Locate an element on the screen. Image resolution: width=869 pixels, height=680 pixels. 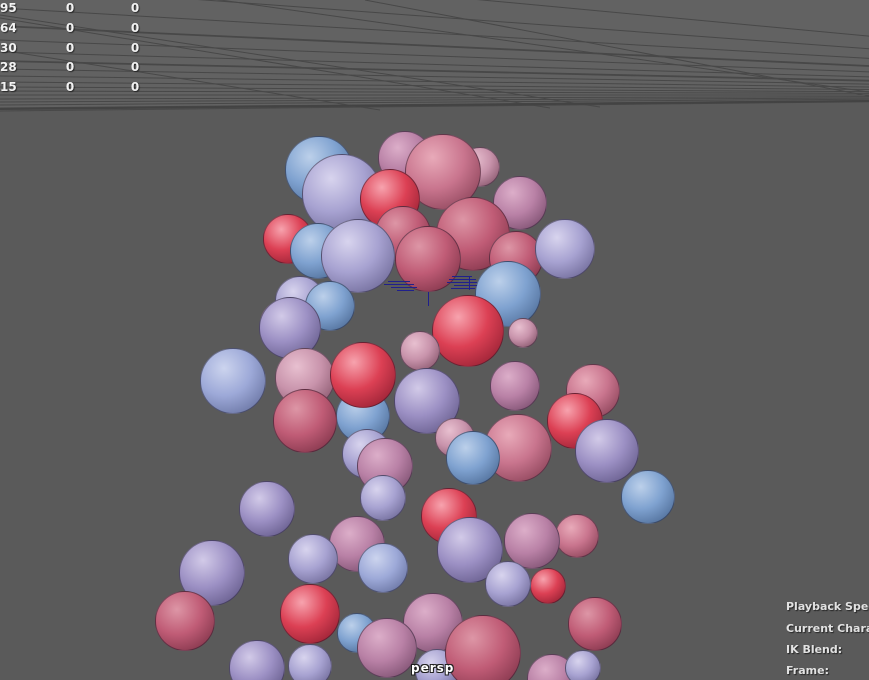
poly-count-value: 30 is located at coordinates (8, 47).